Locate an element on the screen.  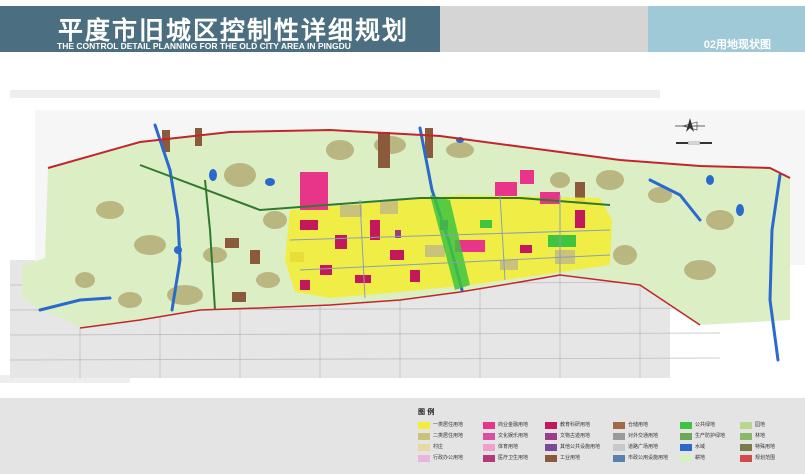
drawing-label-box: 02用地现状图 is located at coordinates (726, 29).